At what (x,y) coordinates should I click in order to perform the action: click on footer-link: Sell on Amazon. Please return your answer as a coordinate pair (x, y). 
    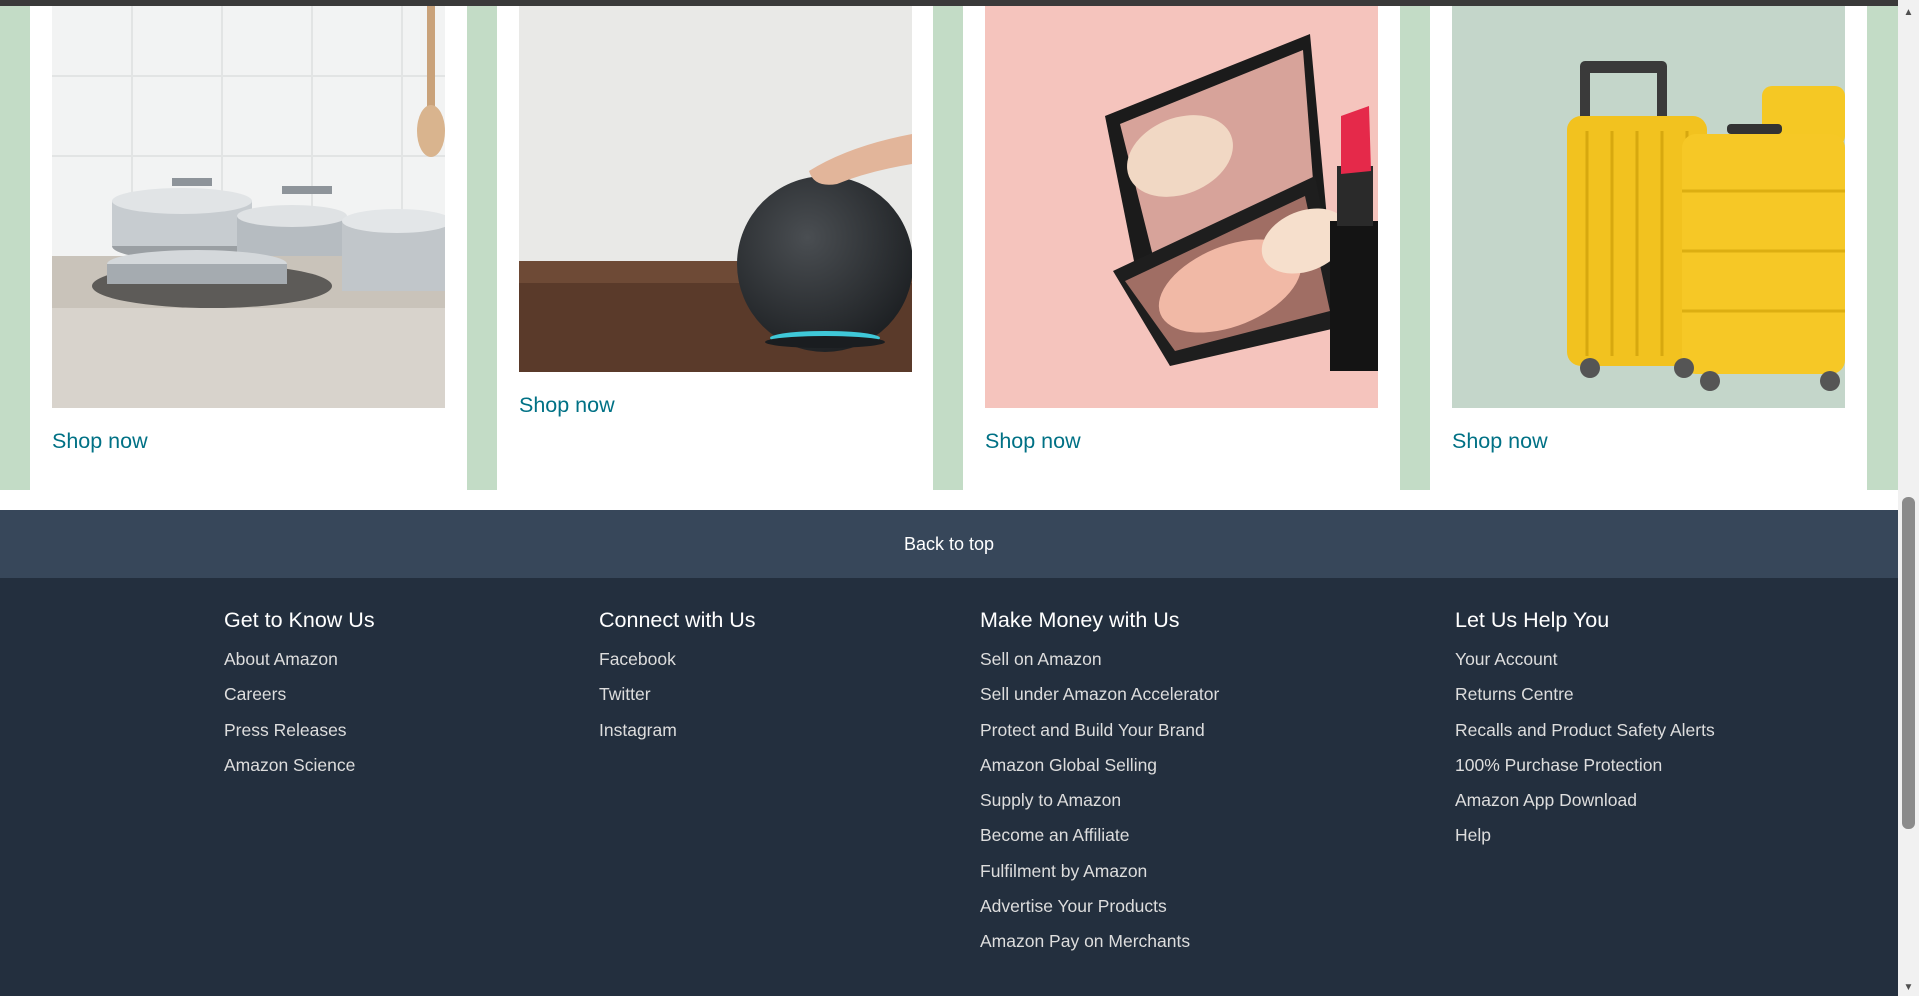
    Looking at the image, I should click on (1099, 659).